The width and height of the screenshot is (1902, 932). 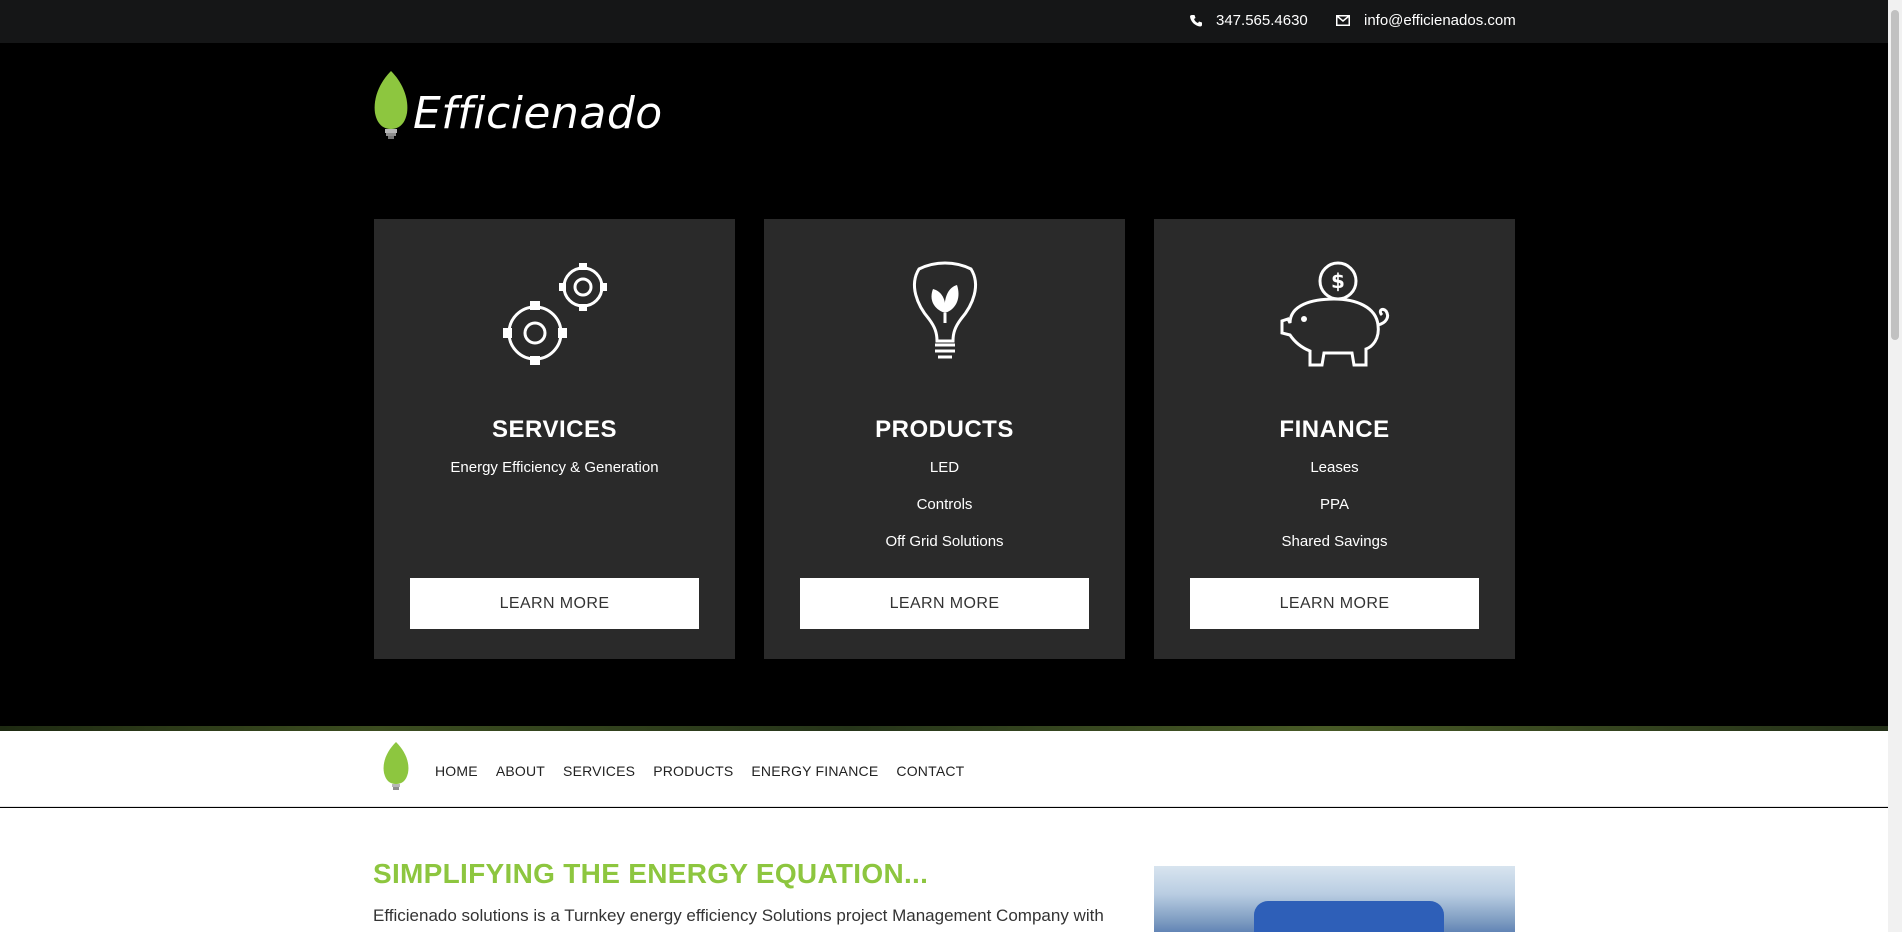 What do you see at coordinates (599, 771) in the screenshot?
I see `nav-item-services: SERVICES` at bounding box center [599, 771].